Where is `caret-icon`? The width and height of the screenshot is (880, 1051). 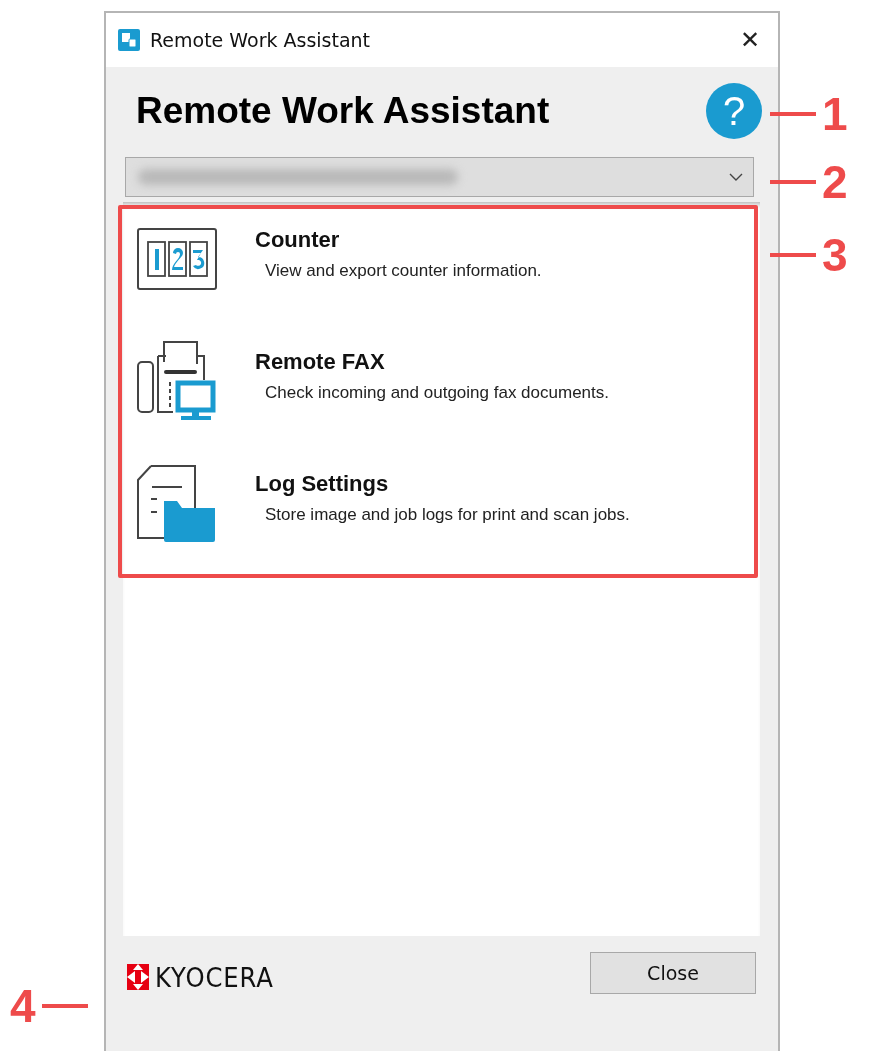
caret-icon is located at coordinates (736, 177).